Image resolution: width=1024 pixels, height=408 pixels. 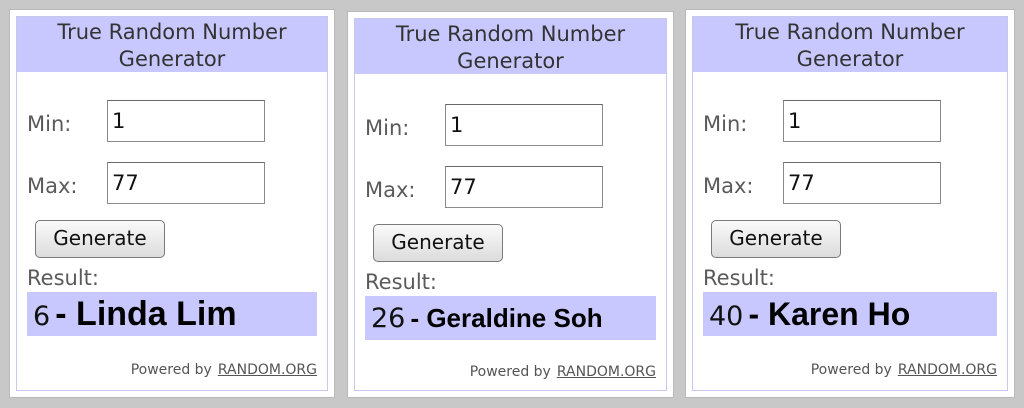 What do you see at coordinates (146, 314) in the screenshot?
I see `result-name: - Linda Lim` at bounding box center [146, 314].